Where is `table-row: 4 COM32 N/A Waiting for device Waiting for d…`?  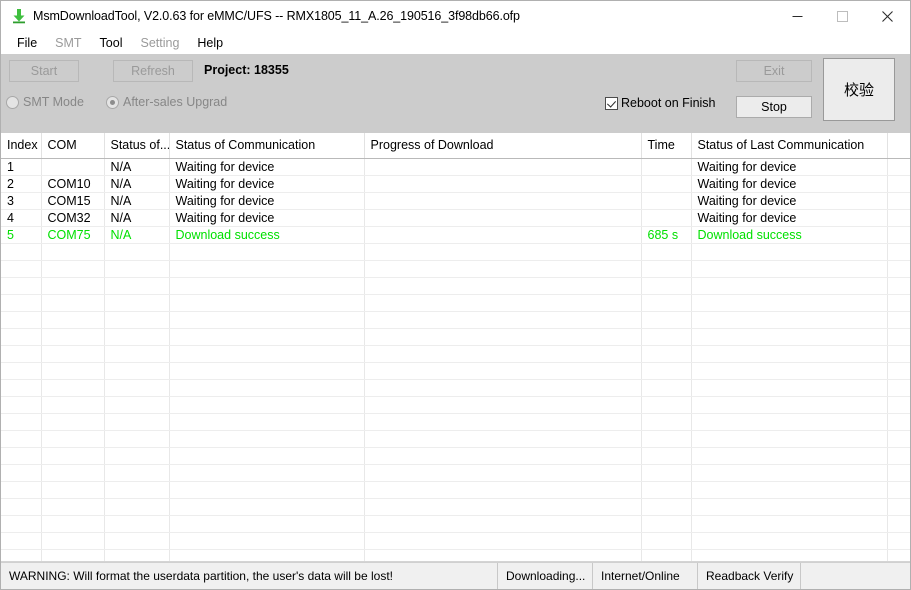 table-row: 4 COM32 N/A Waiting for device Waiting for d… is located at coordinates (455, 218).